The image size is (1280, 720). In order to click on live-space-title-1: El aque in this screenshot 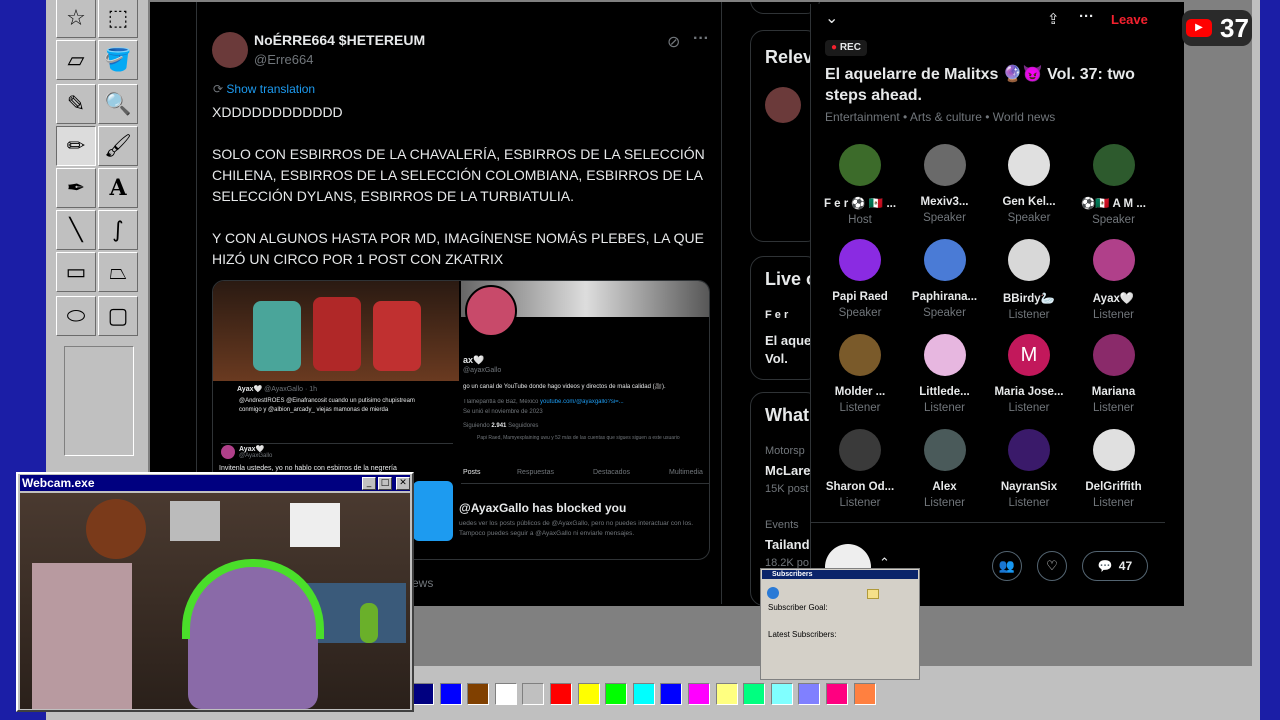, I will do `click(788, 340)`.